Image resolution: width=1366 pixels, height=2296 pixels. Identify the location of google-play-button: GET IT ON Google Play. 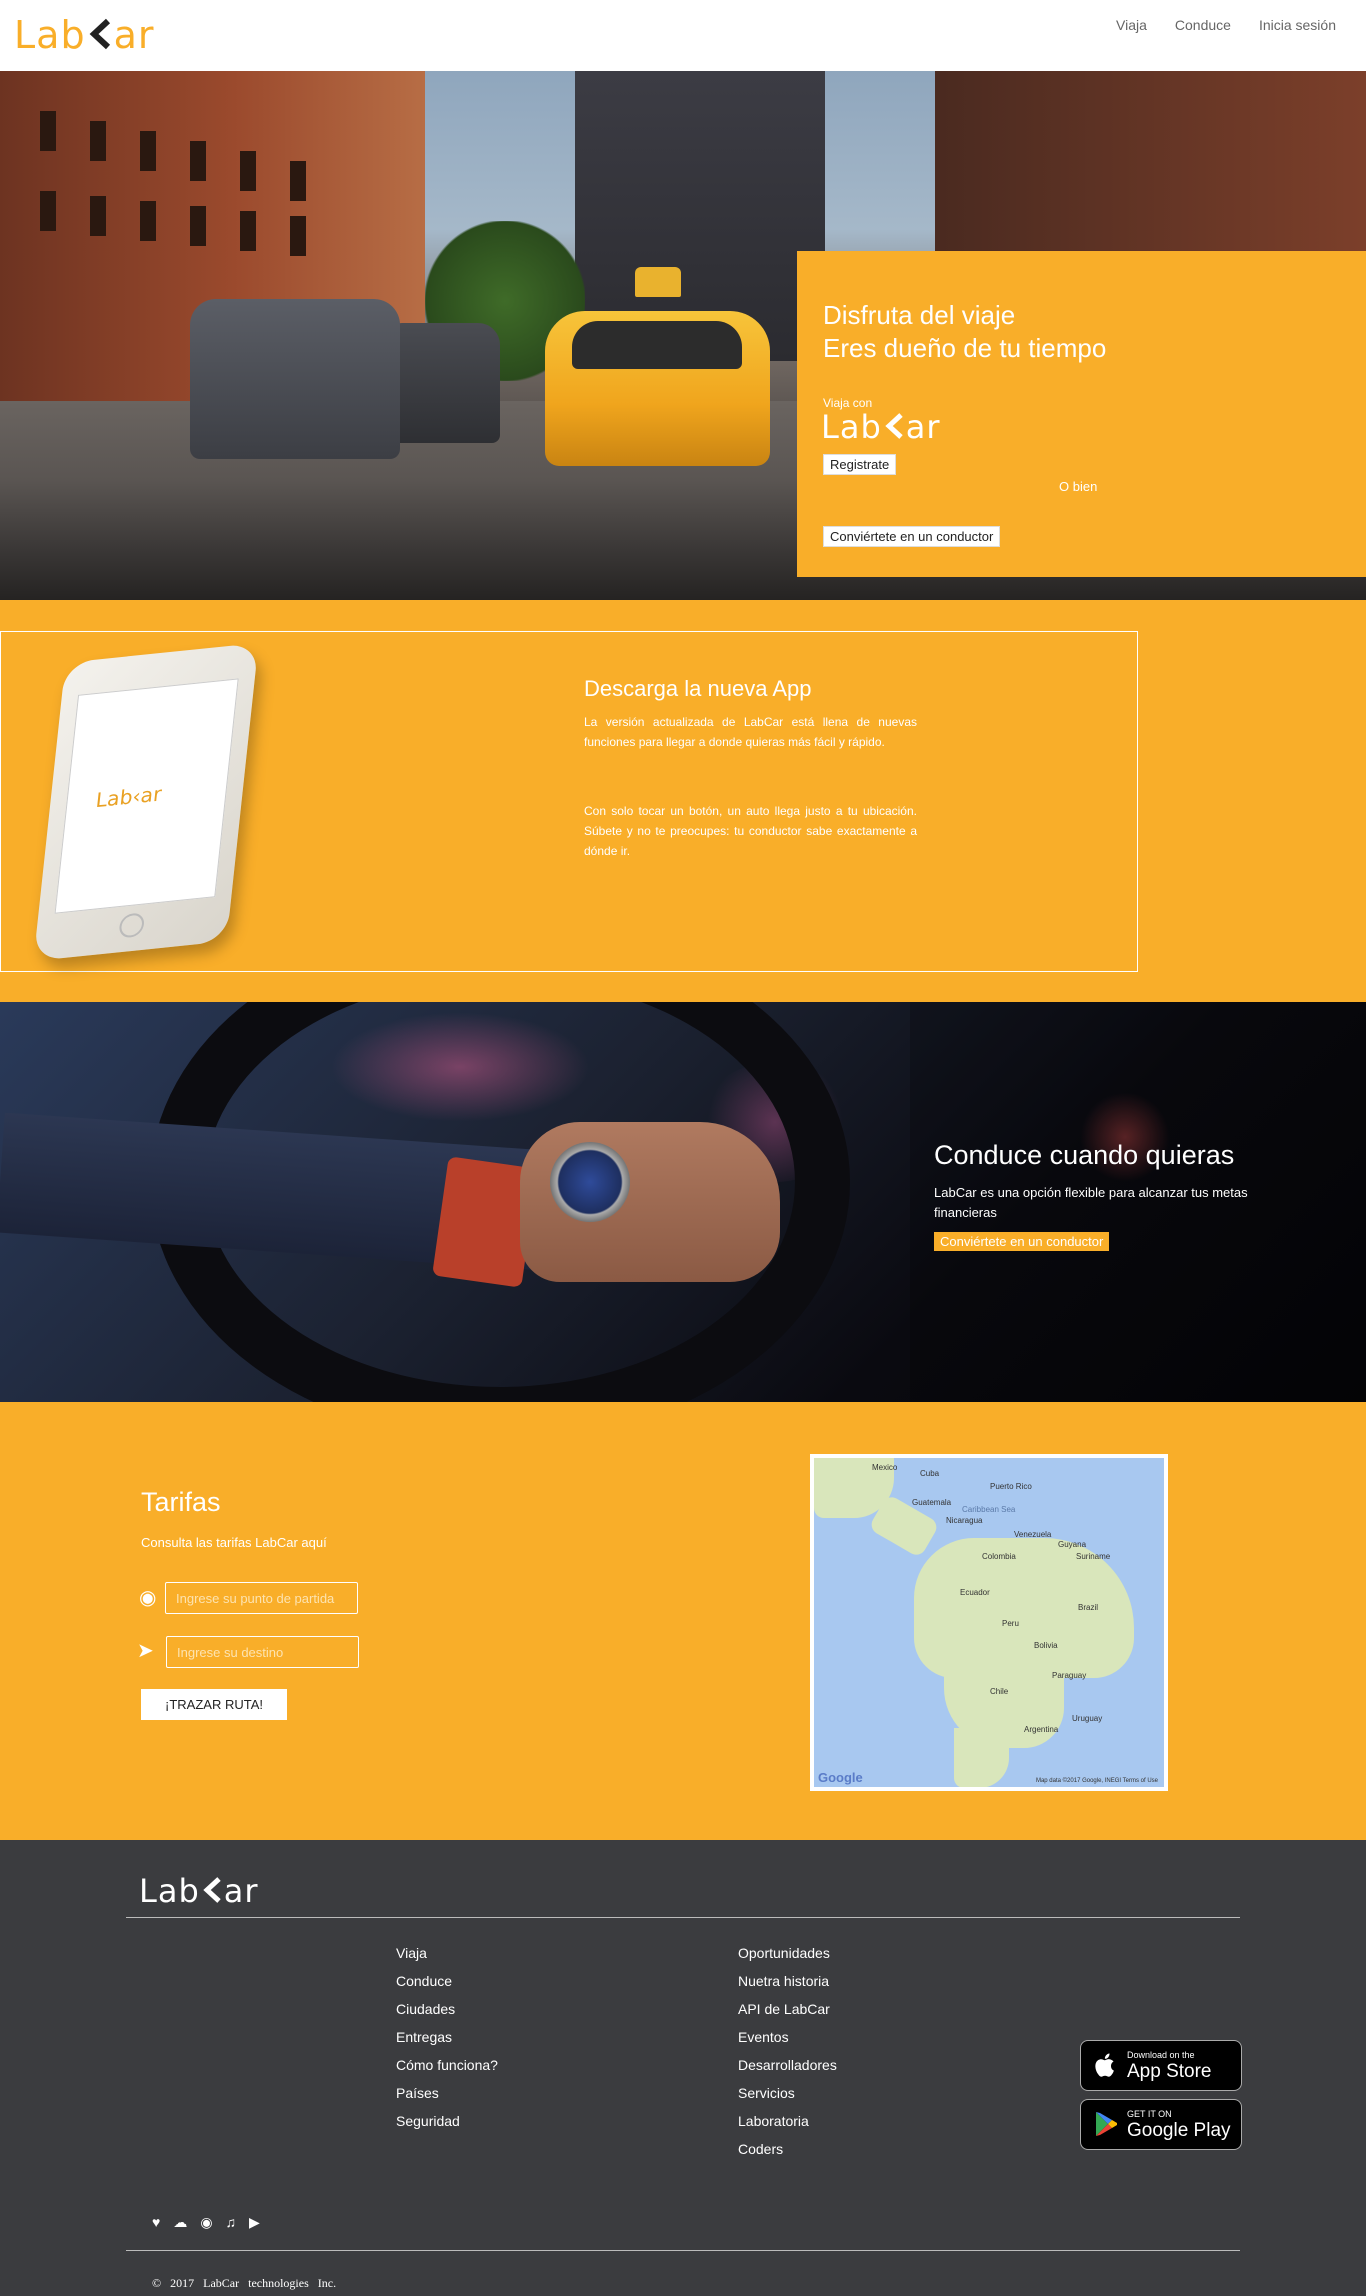
(1161, 2124).